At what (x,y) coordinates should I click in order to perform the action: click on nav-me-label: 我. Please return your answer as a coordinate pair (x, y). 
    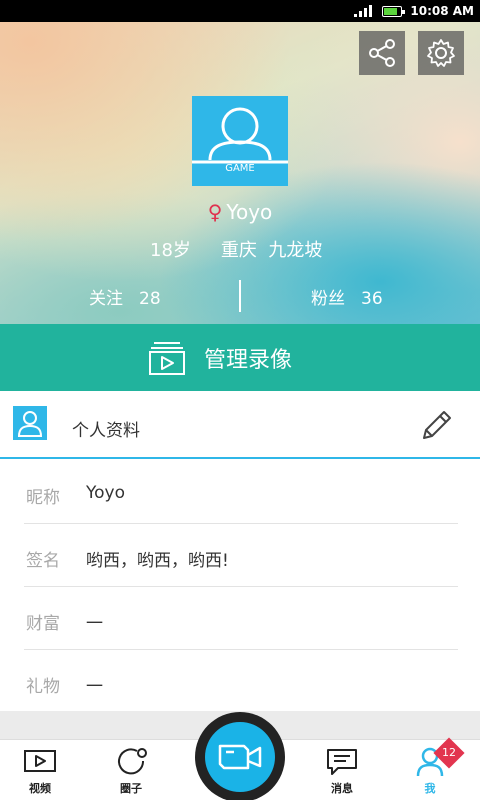
    Looking at the image, I should click on (430, 788).